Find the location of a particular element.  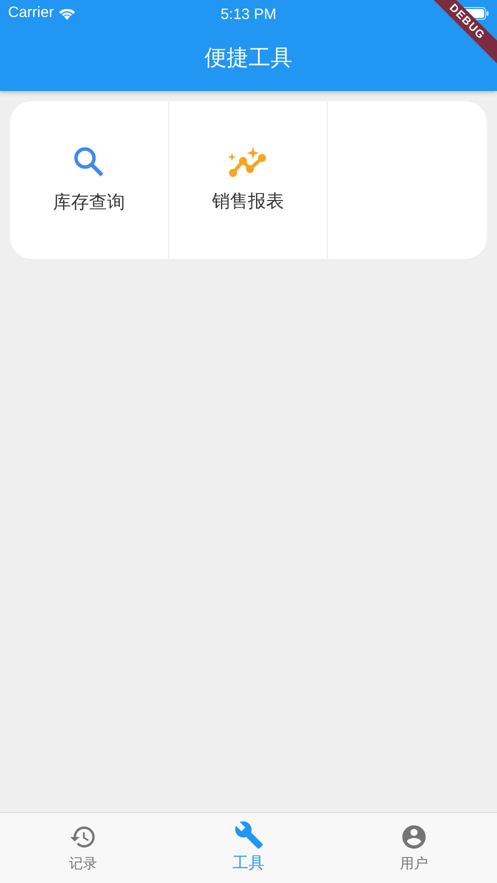

sparkle-chart-icon is located at coordinates (248, 162).